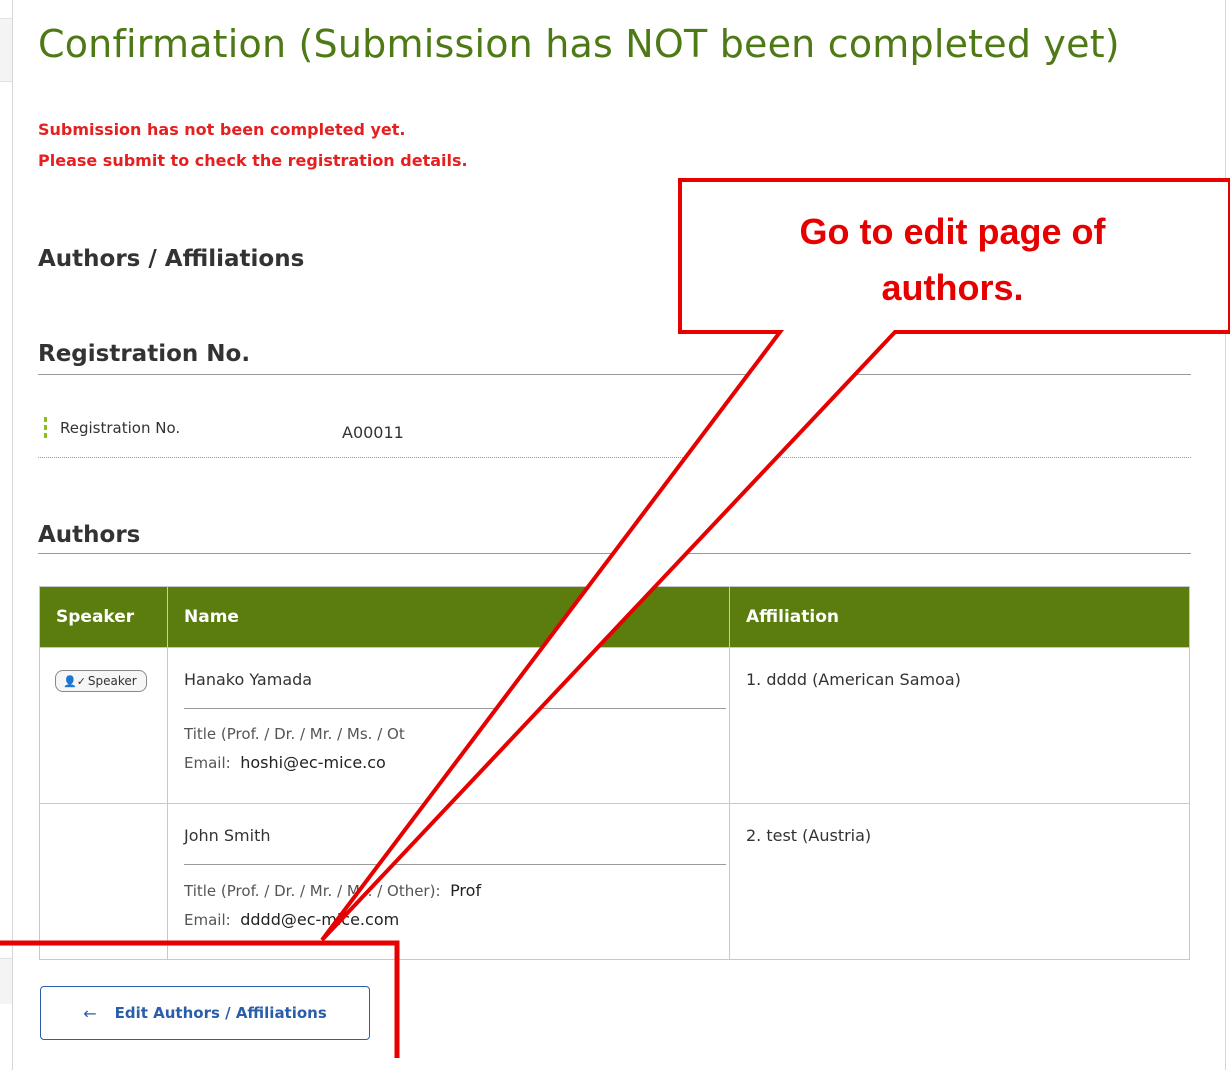 The width and height of the screenshot is (1230, 1070). I want to click on title-label: Title (Prof. / Dr. / Mr. / Ms. / Ot, so click(294, 734).